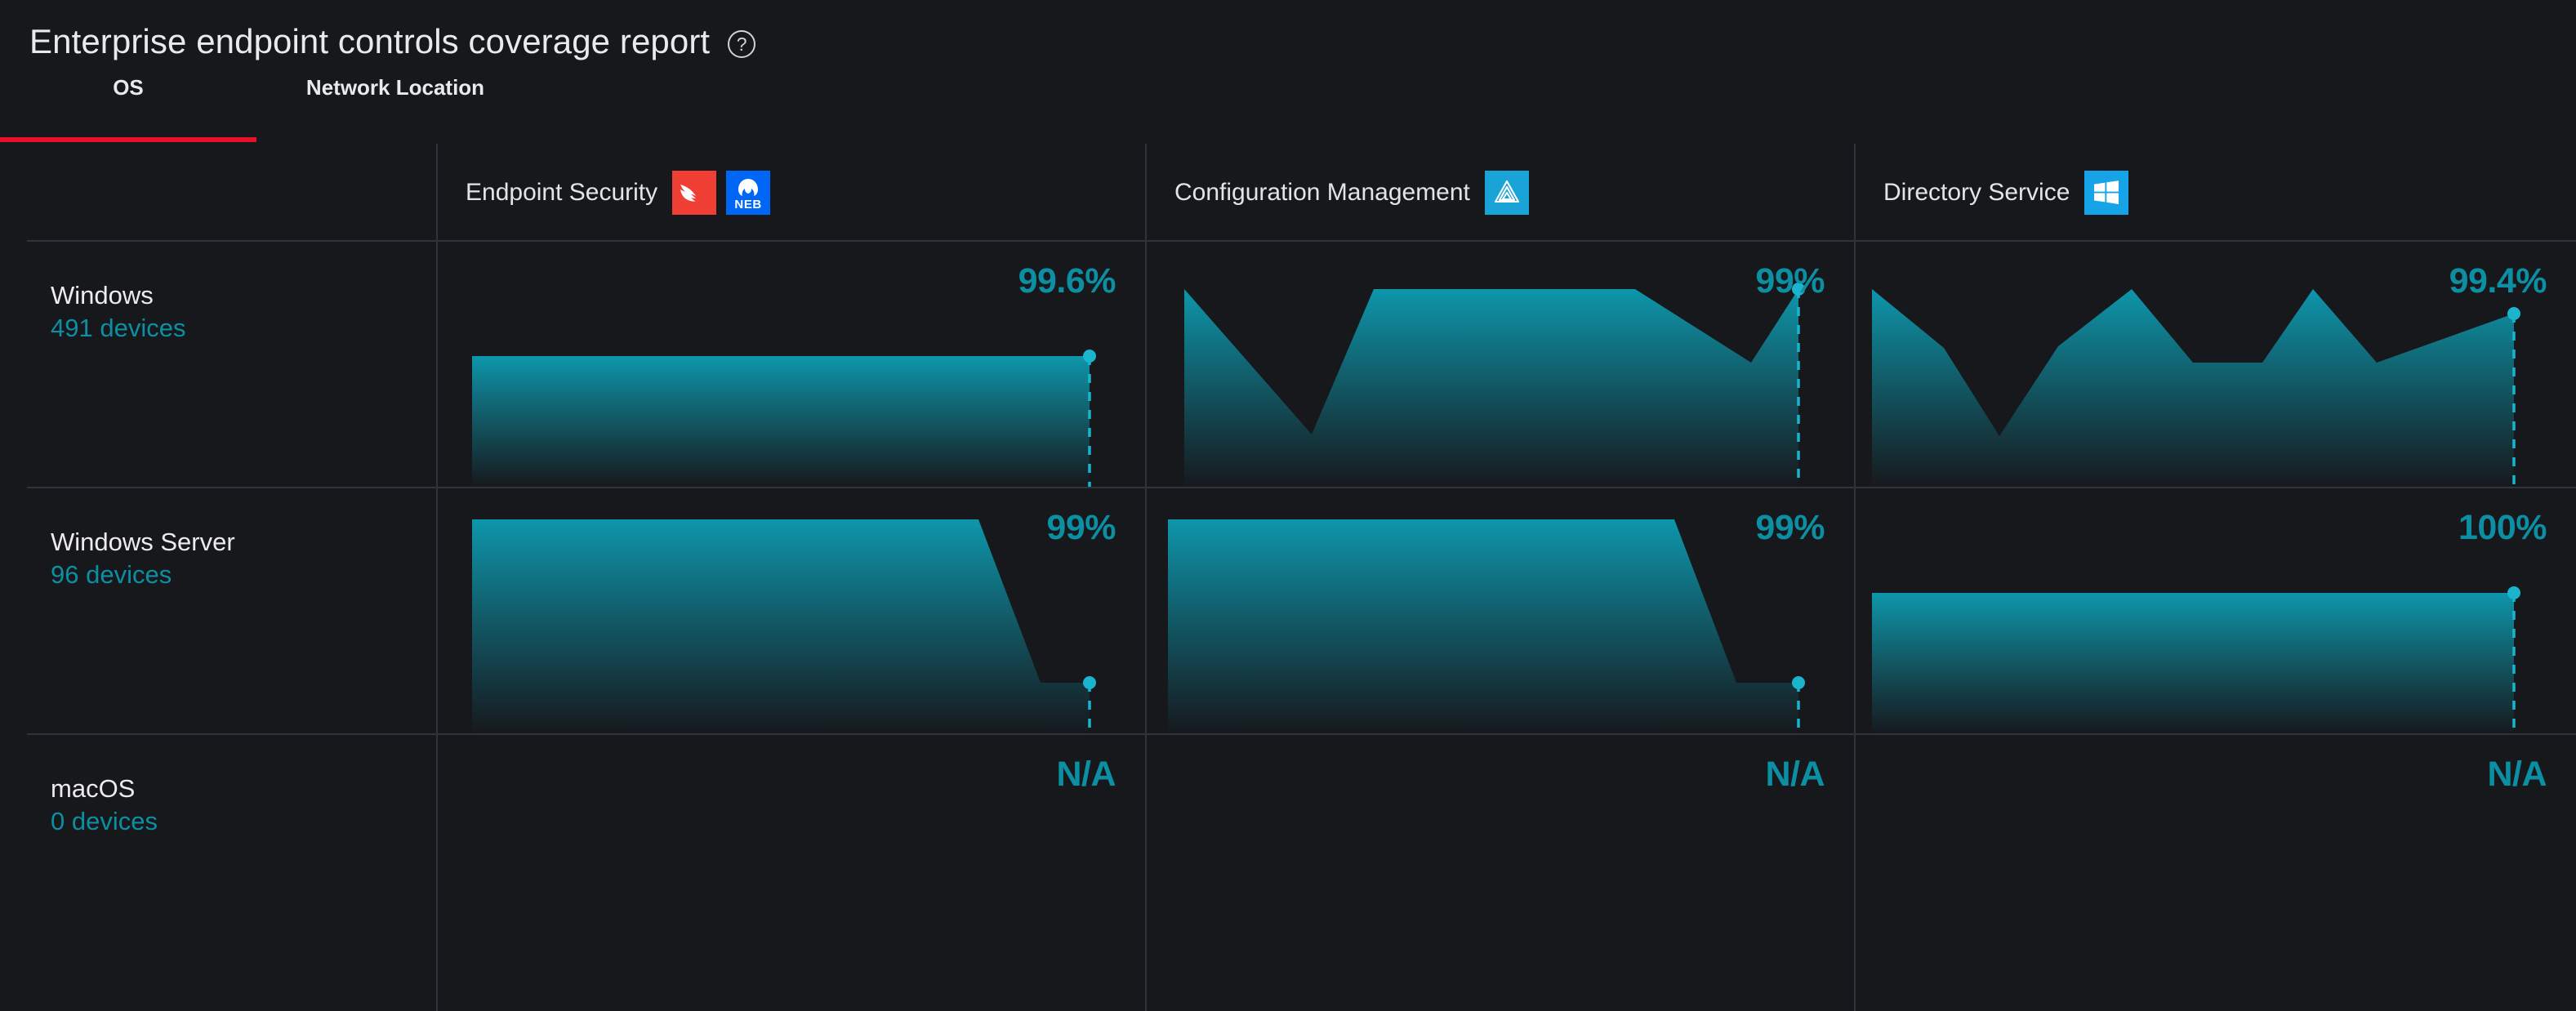 This screenshot has width=2576, height=1011. What do you see at coordinates (2215, 611) in the screenshot?
I see `cell-windows-server-directory-service: 100%` at bounding box center [2215, 611].